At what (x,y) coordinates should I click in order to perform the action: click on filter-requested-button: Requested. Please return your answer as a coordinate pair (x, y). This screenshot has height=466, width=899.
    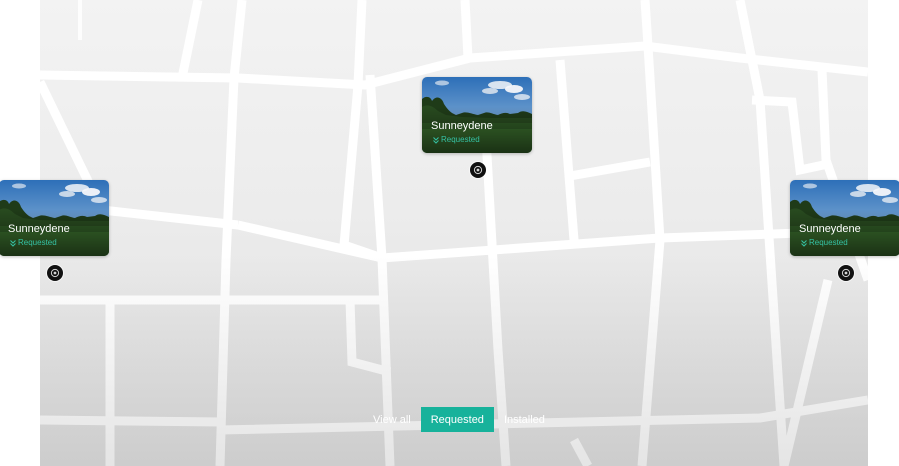
    Looking at the image, I should click on (457, 419).